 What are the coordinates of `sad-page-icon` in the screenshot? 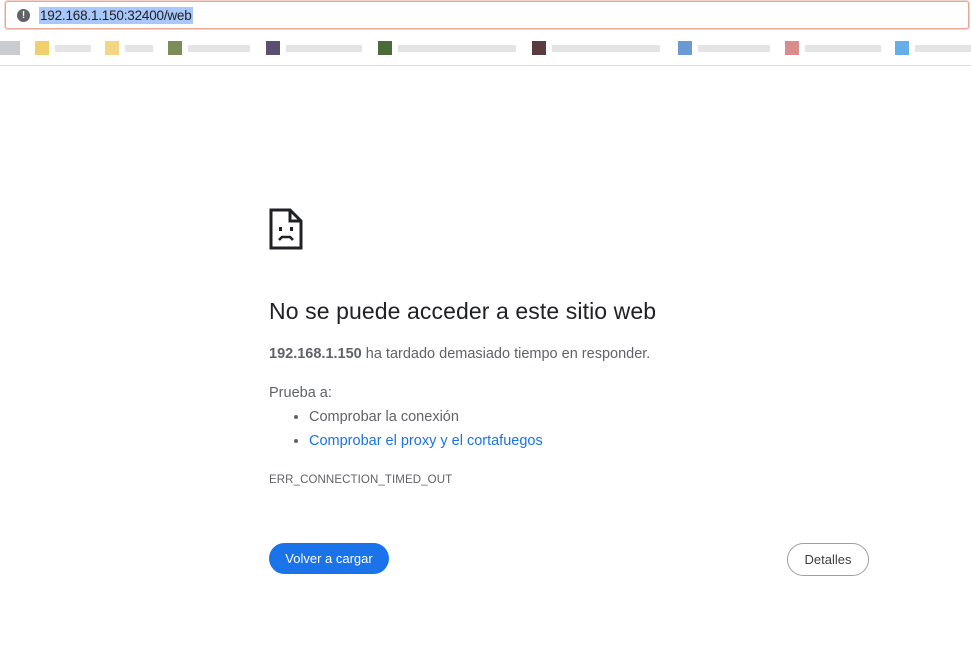 It's located at (286, 229).